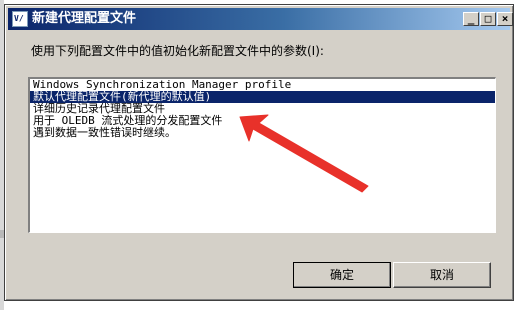 This screenshot has height=310, width=520. What do you see at coordinates (471, 19) in the screenshot?
I see `minimize-button: _` at bounding box center [471, 19].